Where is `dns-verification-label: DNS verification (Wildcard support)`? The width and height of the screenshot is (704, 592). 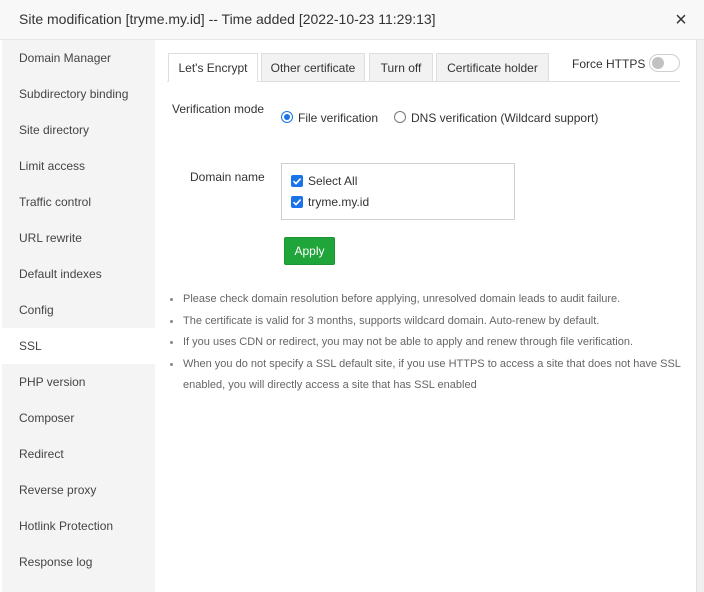
dns-verification-label: DNS verification (Wildcard support) is located at coordinates (504, 118).